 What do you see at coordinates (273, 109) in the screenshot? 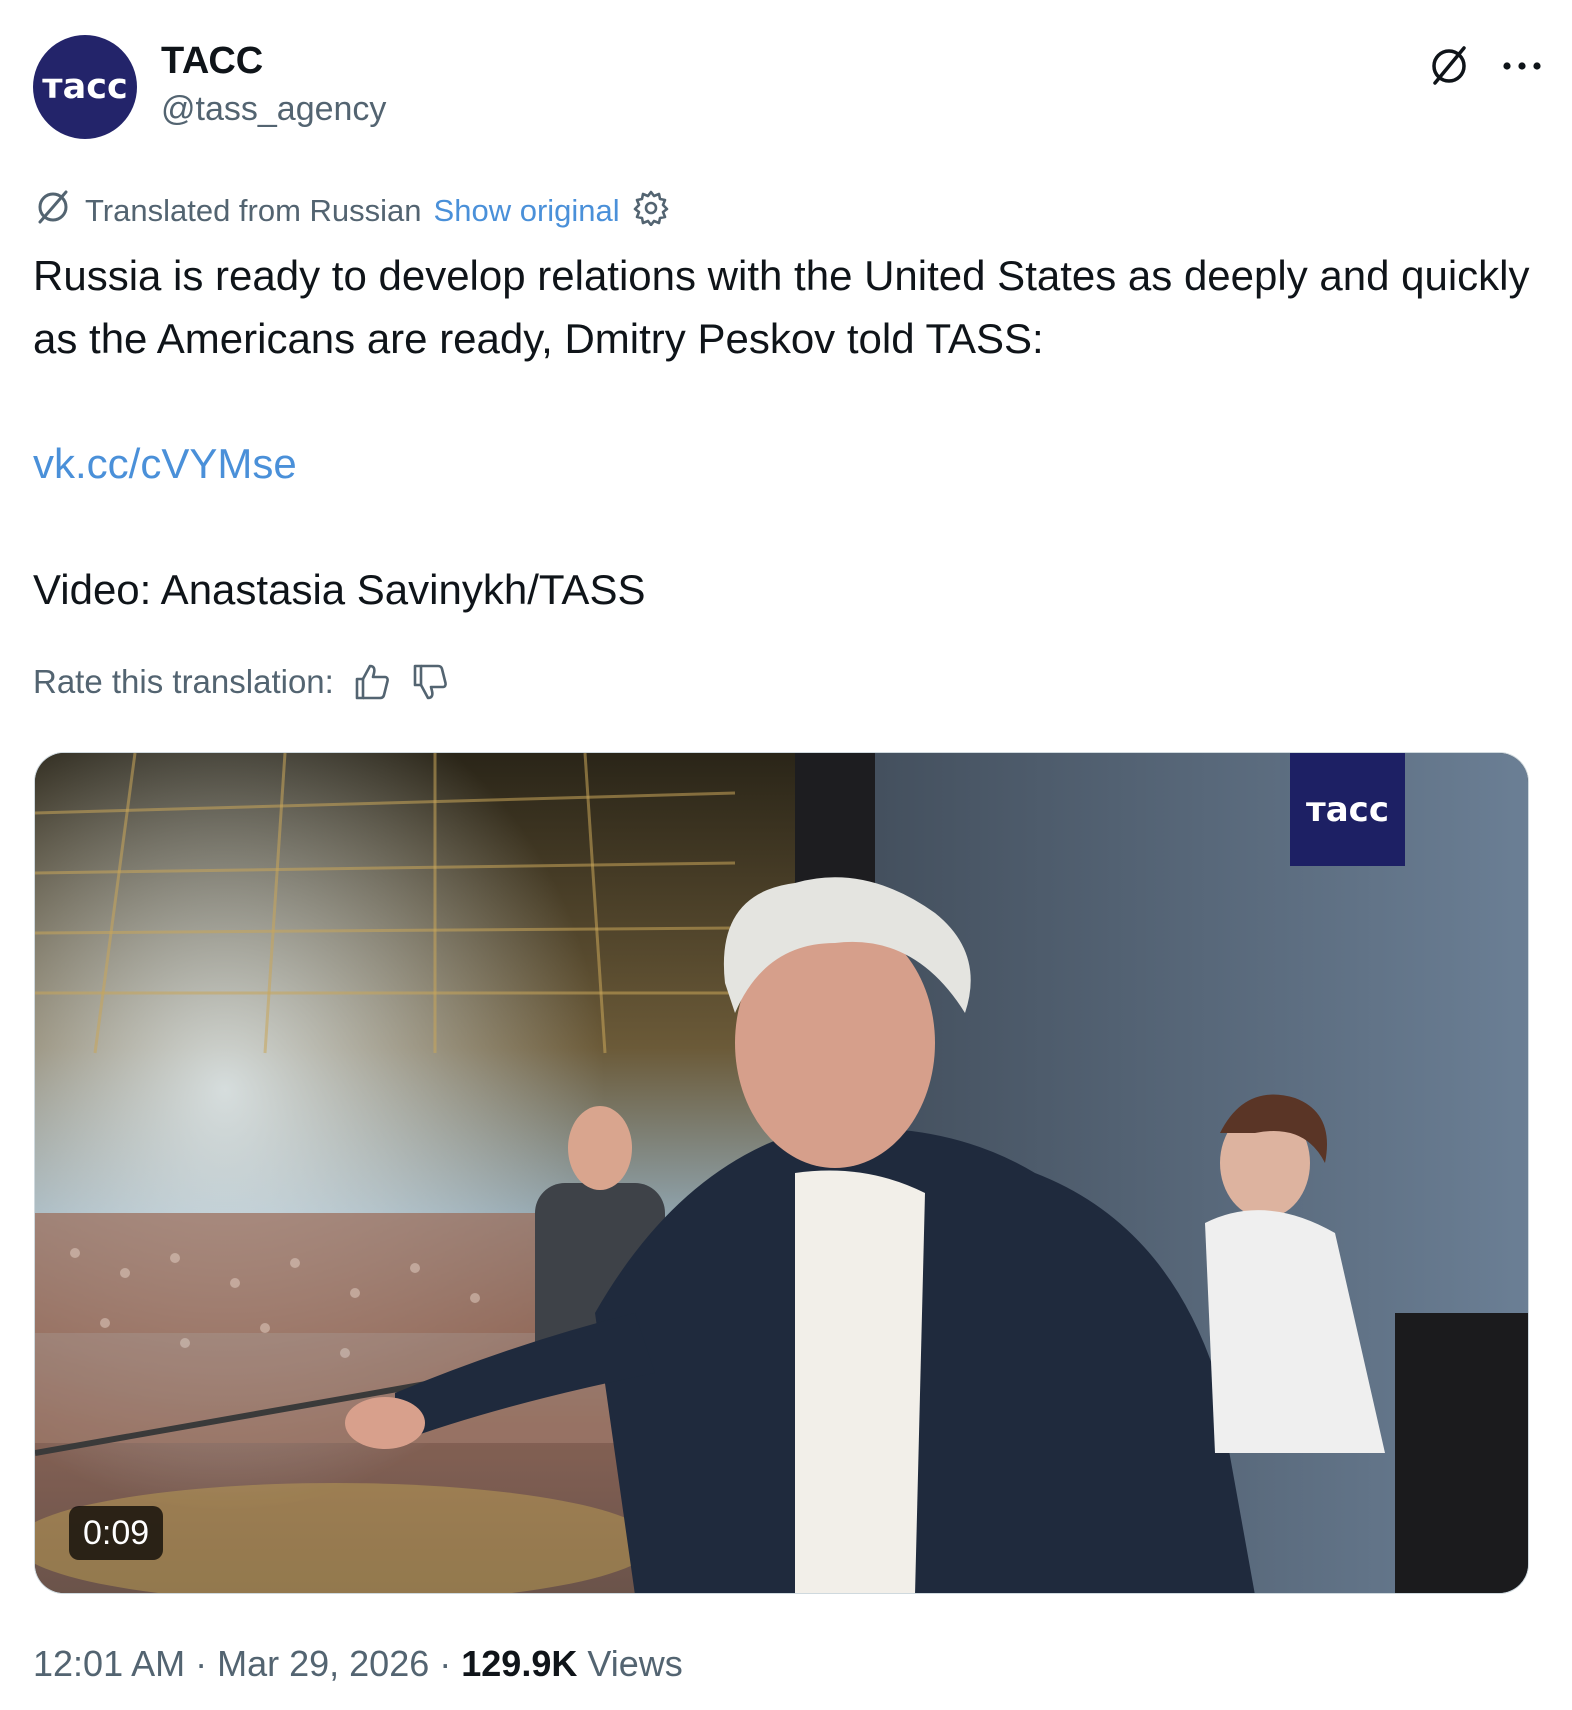
I see `author-handle: @tass_agency` at bounding box center [273, 109].